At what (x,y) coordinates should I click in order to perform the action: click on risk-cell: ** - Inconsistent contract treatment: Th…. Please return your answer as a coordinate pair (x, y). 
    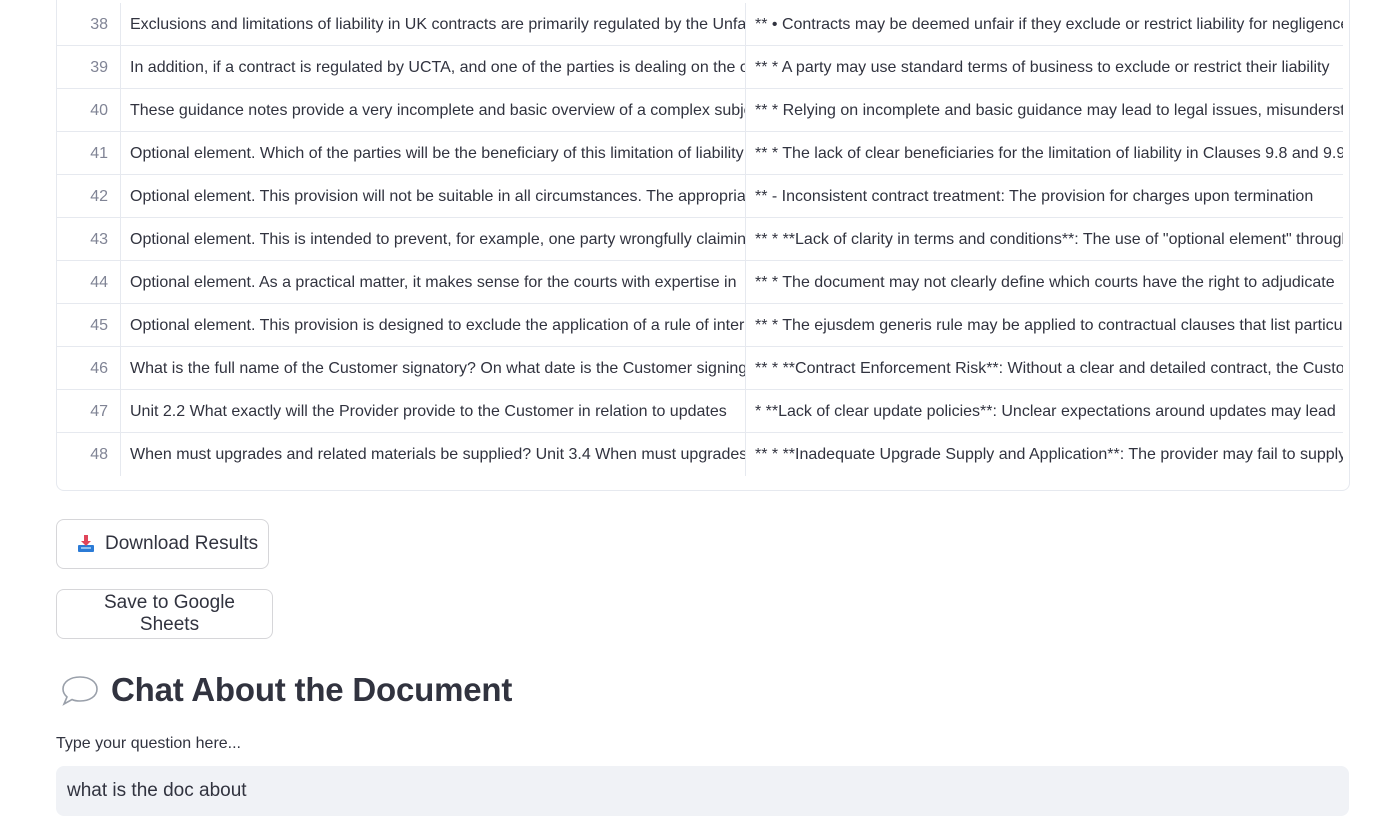
    Looking at the image, I should click on (1044, 196).